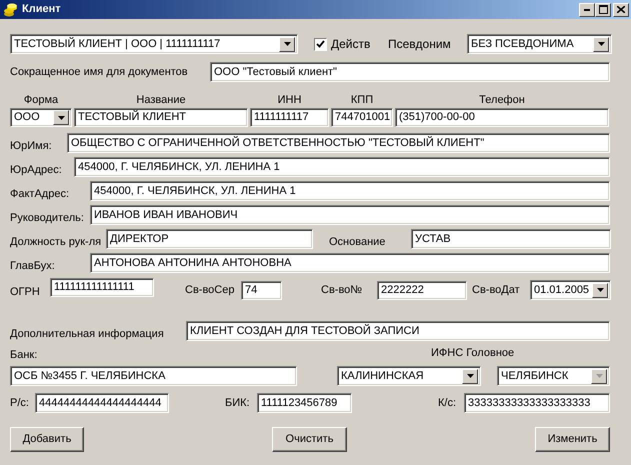 Image resolution: width=631 pixels, height=465 pixels. I want to click on field-label: Руководитель:, so click(47, 218).